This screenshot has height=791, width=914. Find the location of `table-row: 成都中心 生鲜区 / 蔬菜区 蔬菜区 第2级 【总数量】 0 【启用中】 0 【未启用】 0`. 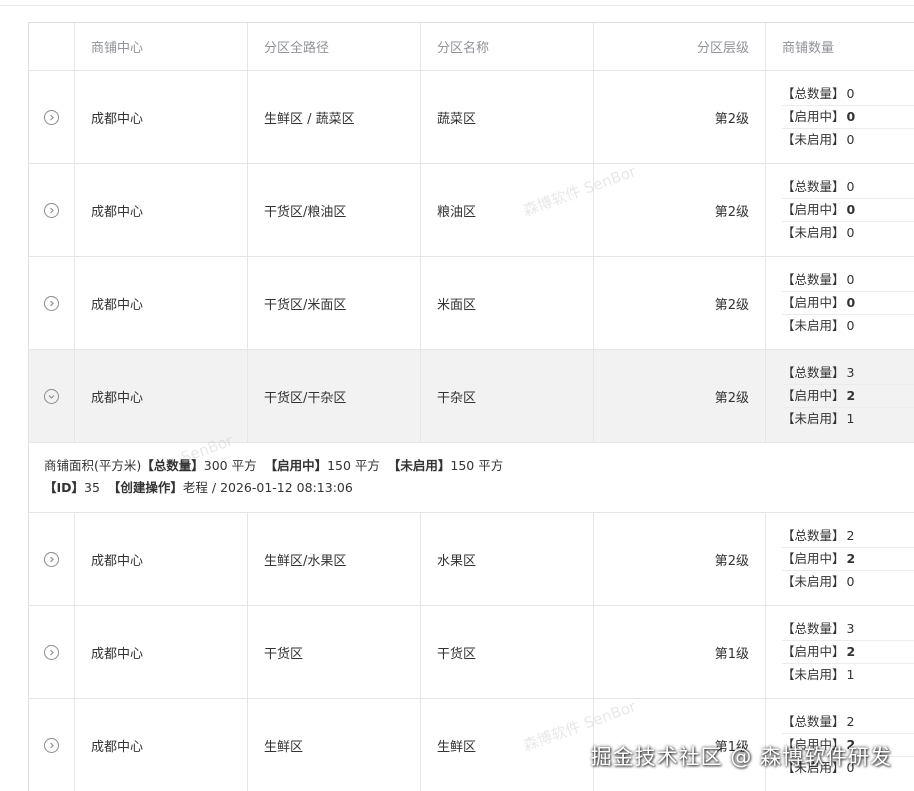

table-row: 成都中心 生鲜区 / 蔬菜区 蔬菜区 第2级 【总数量】 0 【启用中】 0 【未启用】 0 is located at coordinates (471, 117).